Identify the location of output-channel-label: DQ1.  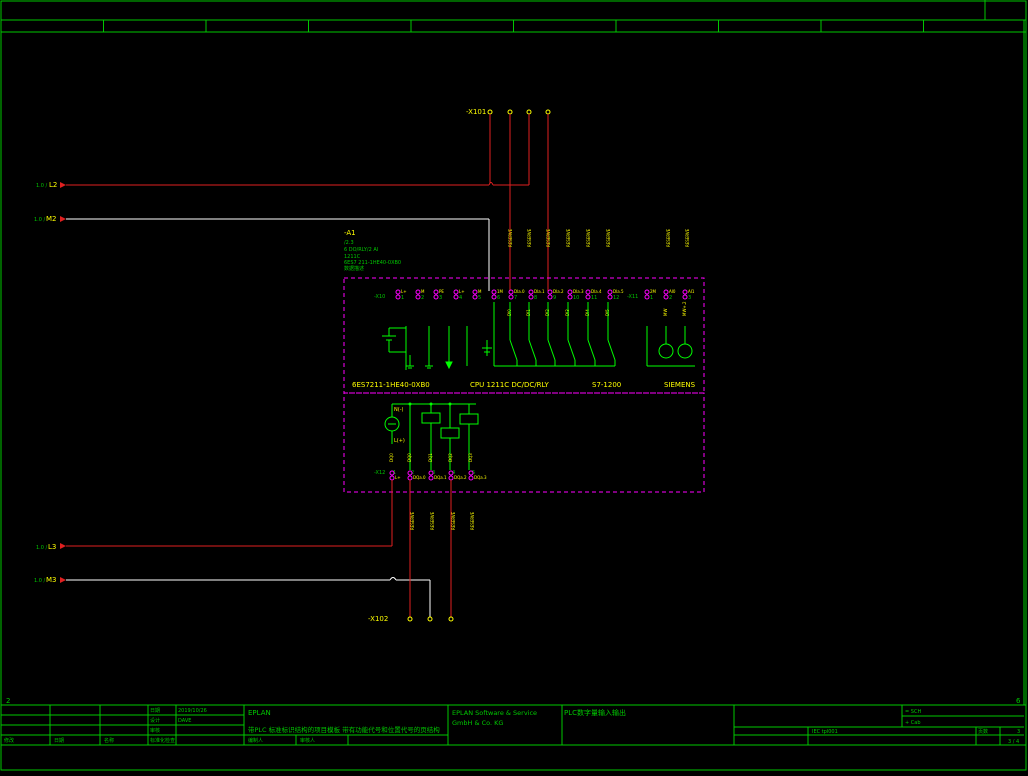
(430, 457).